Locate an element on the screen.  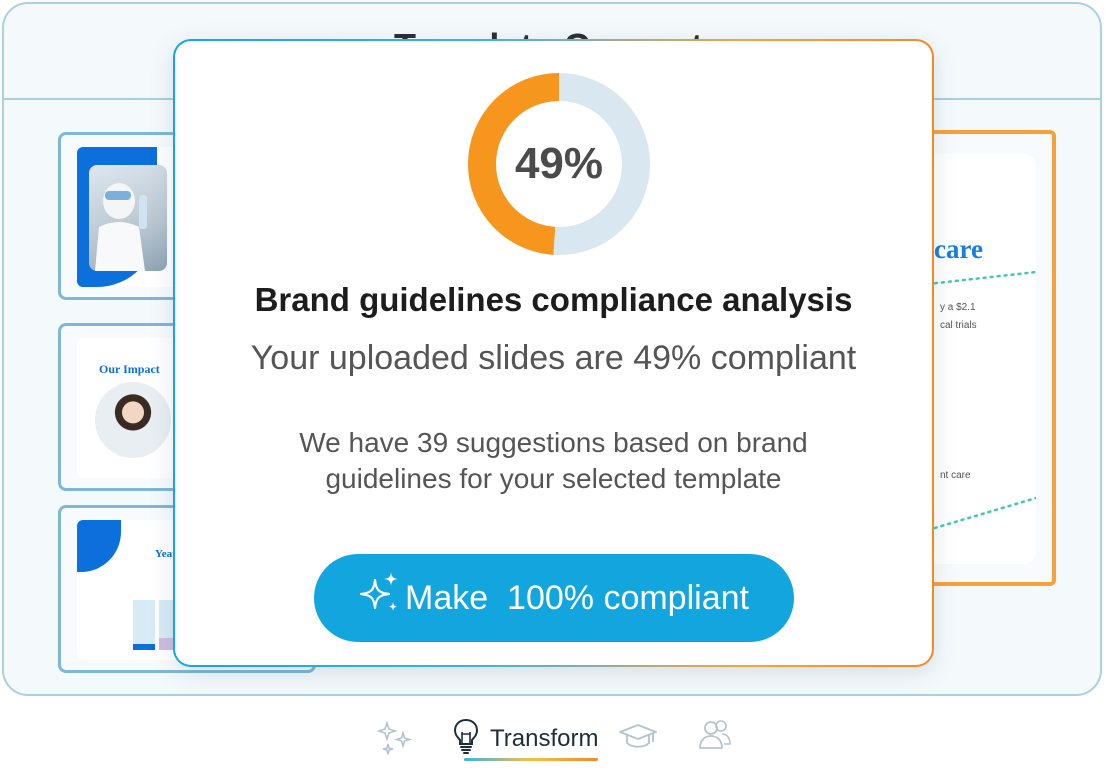
doctor-photo is located at coordinates (133, 420).